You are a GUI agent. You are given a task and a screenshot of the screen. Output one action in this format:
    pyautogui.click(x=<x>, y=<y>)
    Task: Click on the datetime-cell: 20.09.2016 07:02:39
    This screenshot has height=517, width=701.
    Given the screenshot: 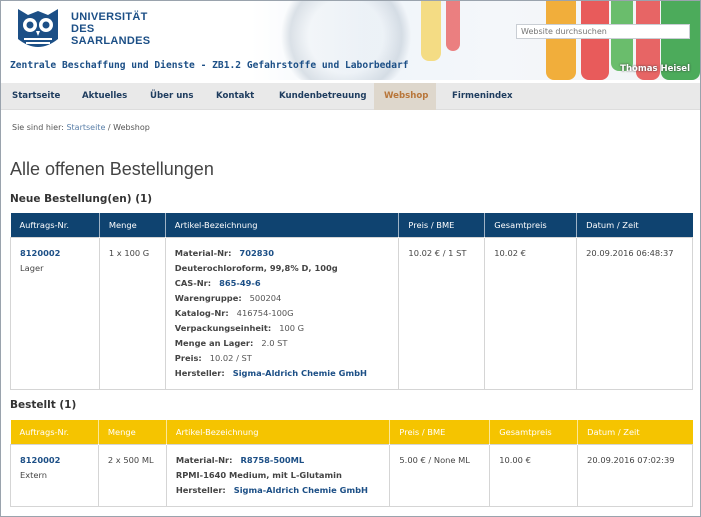 What is the action you would take?
    pyautogui.click(x=635, y=475)
    